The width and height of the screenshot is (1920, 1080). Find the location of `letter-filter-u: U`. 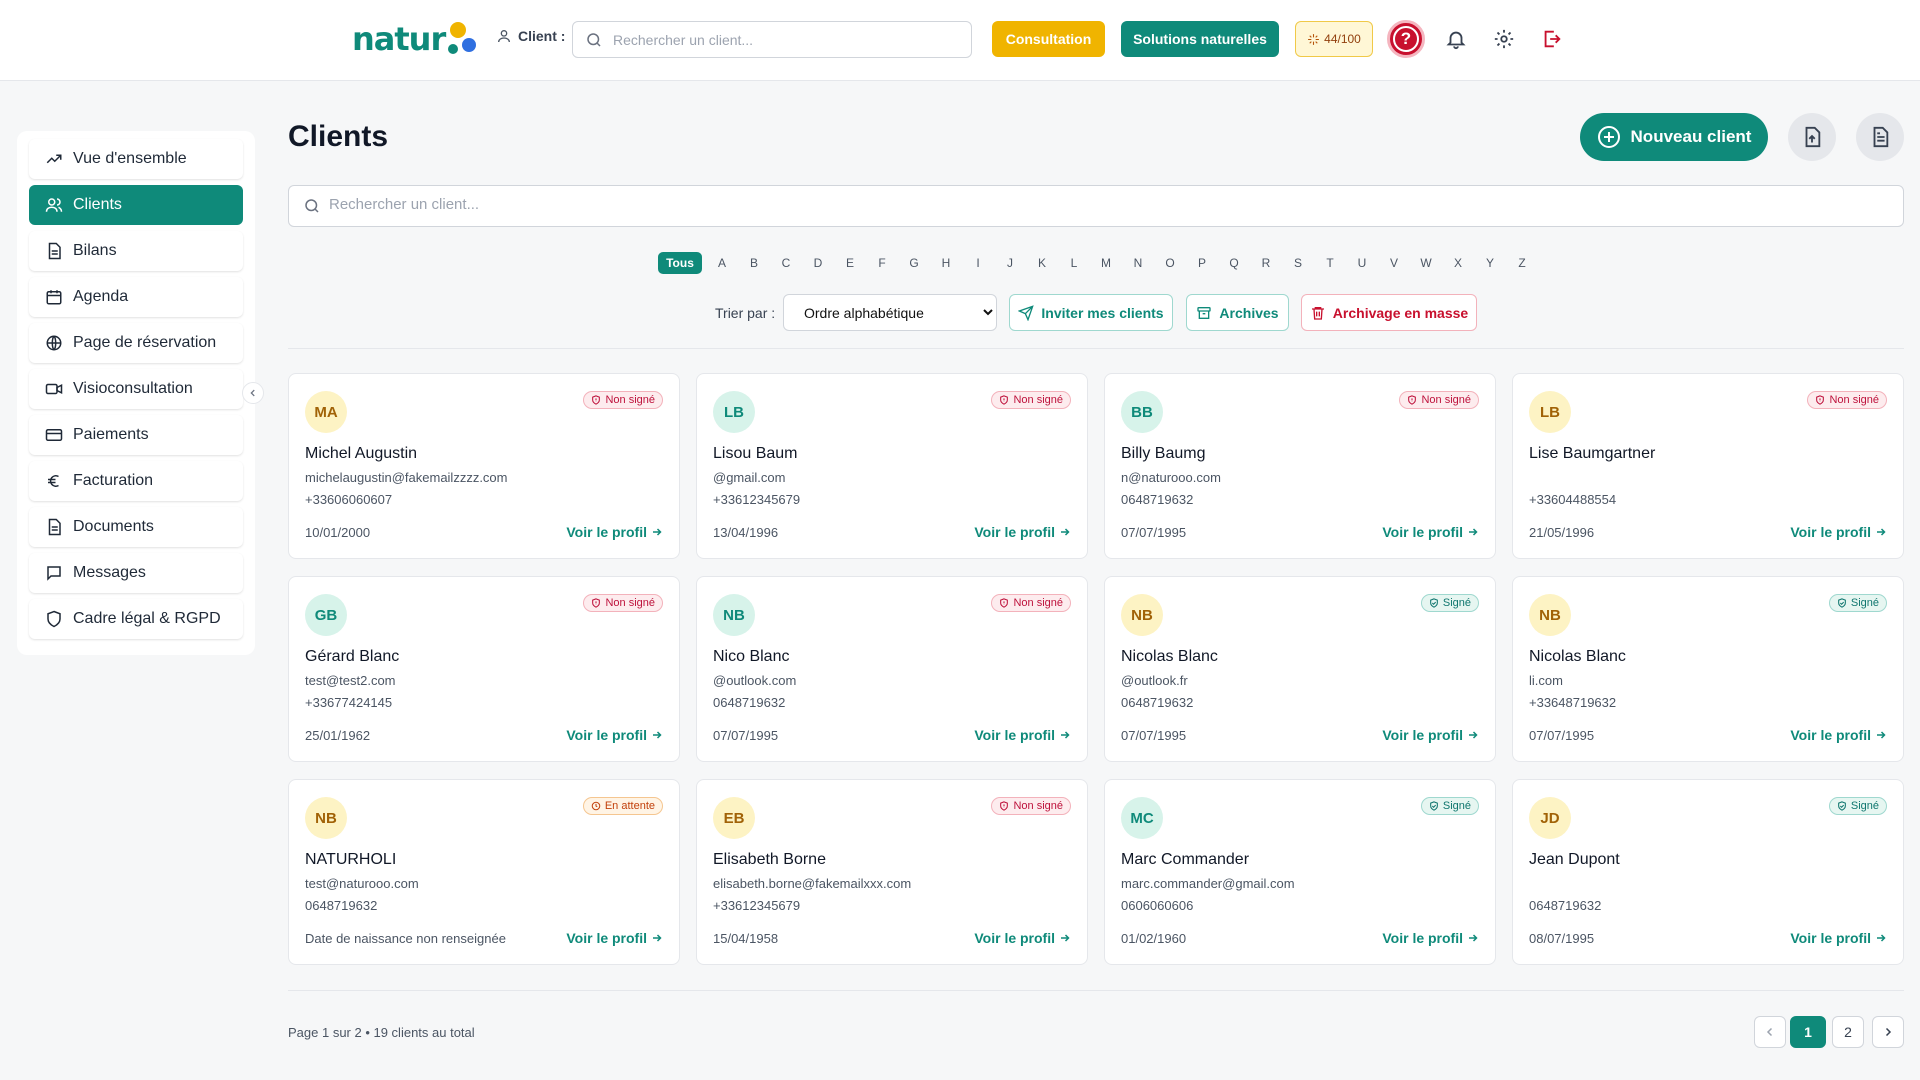

letter-filter-u: U is located at coordinates (1362, 263).